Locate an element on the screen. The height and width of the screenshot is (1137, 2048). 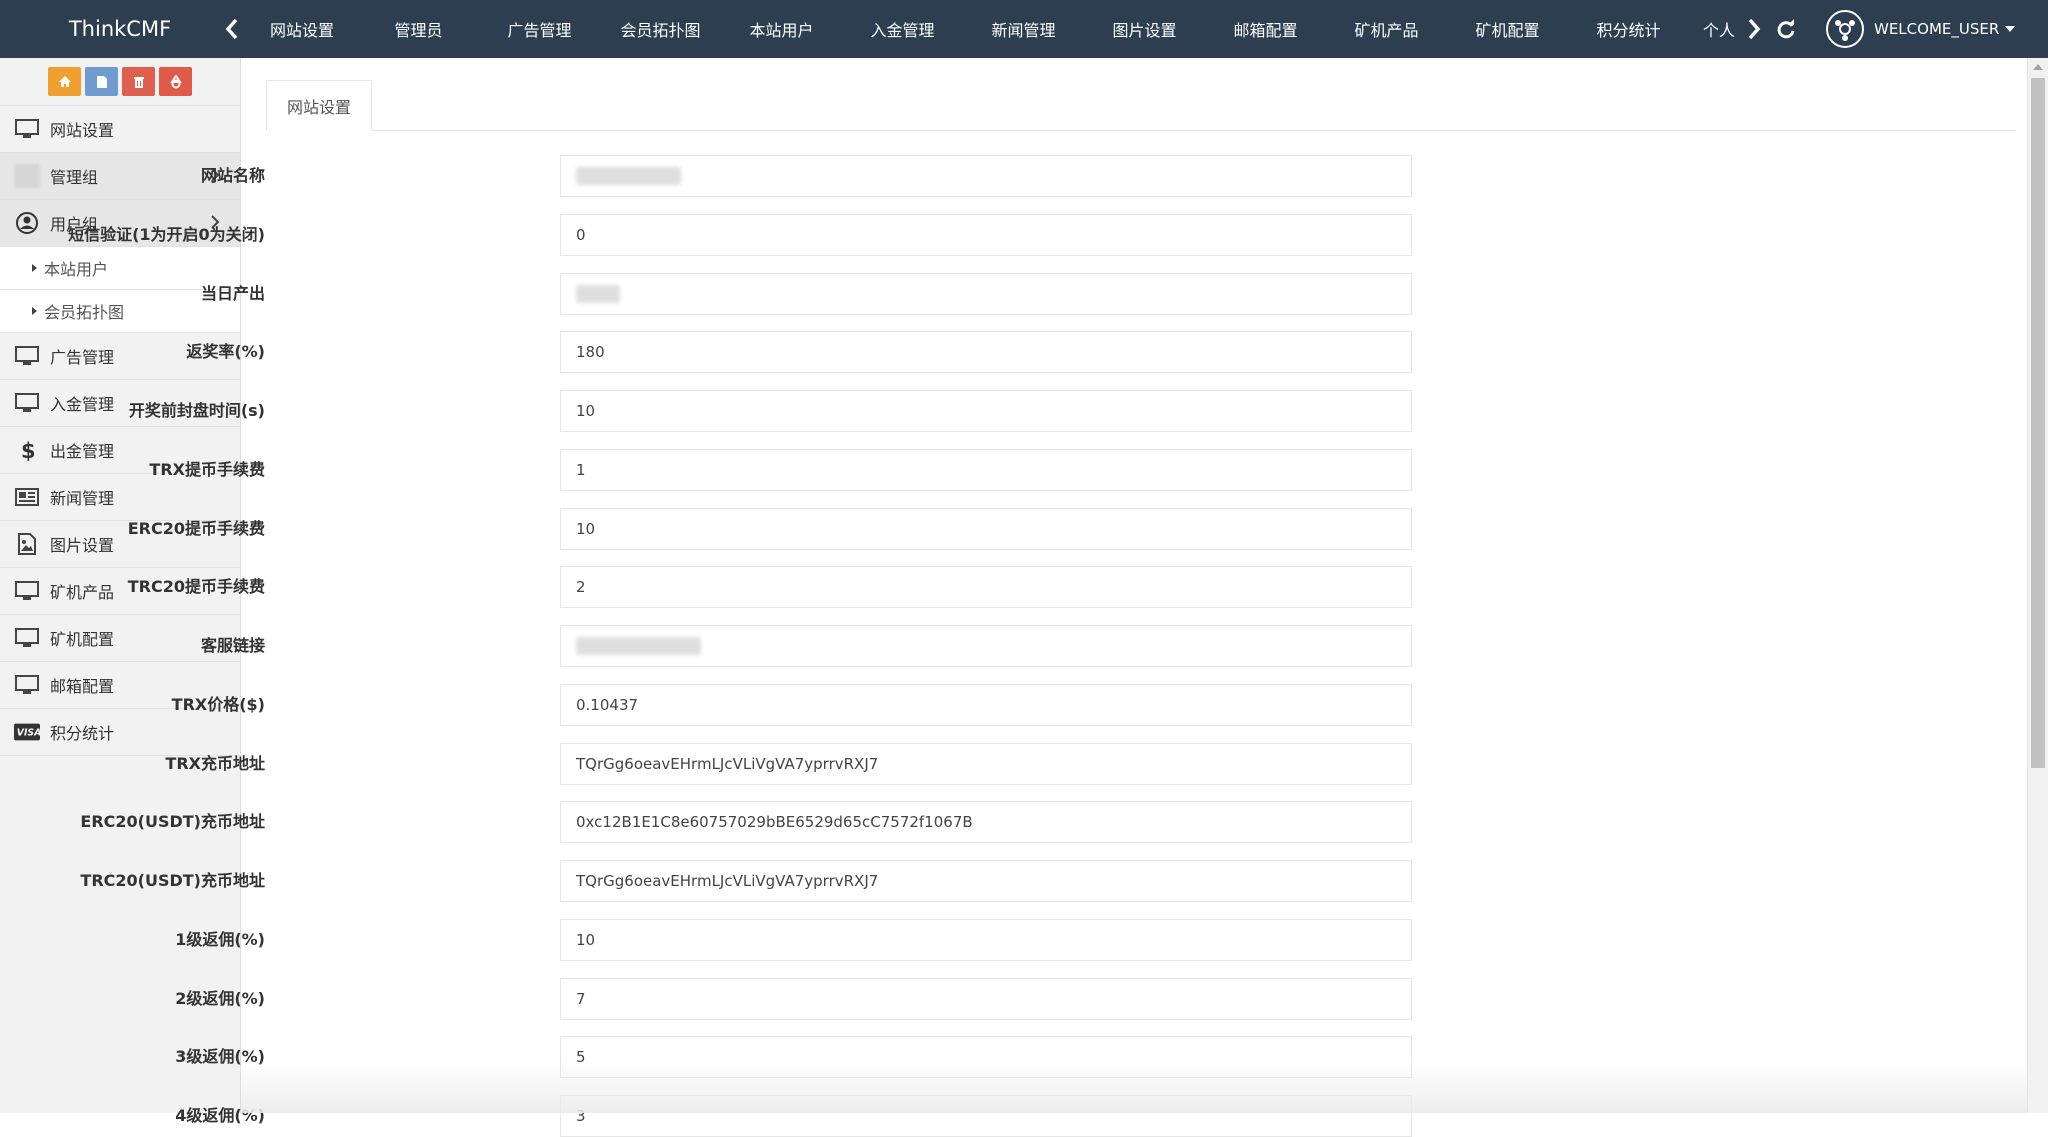
field-label: 短信验证(1为开启0为关闭) is located at coordinates (166, 234).